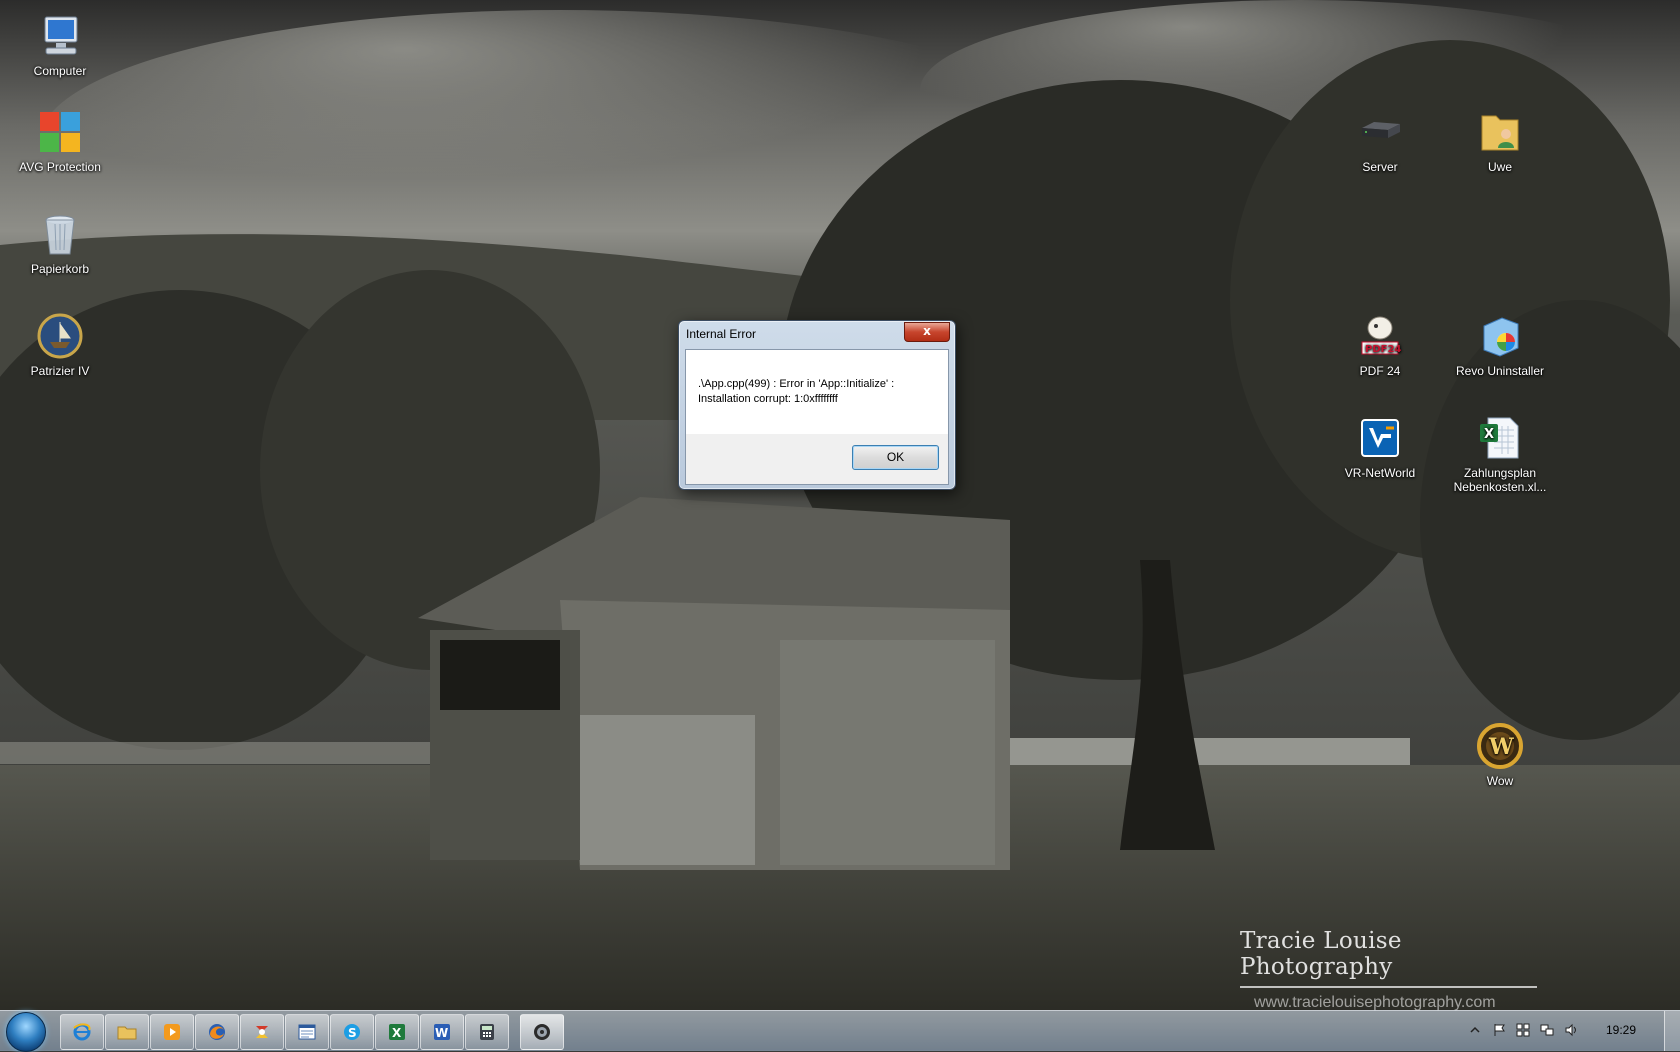  Describe the element at coordinates (768, 399) in the screenshot. I see `error-message-line-2: Installation corrupt: 1:0xffffffff` at that location.